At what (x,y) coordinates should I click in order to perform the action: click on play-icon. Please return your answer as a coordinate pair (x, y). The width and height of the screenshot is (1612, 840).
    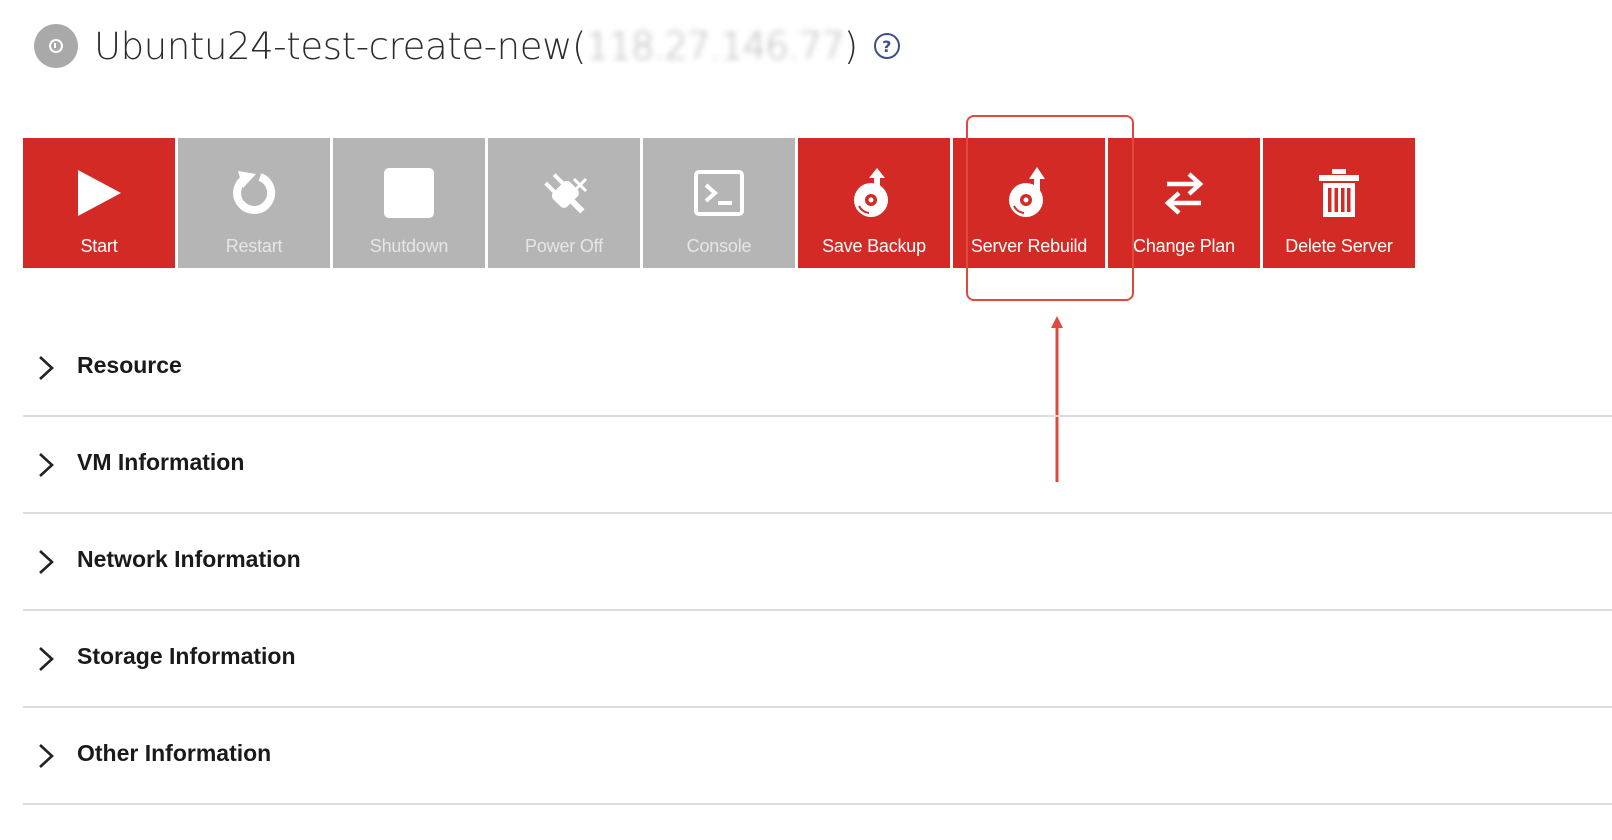
    Looking at the image, I should click on (99, 193).